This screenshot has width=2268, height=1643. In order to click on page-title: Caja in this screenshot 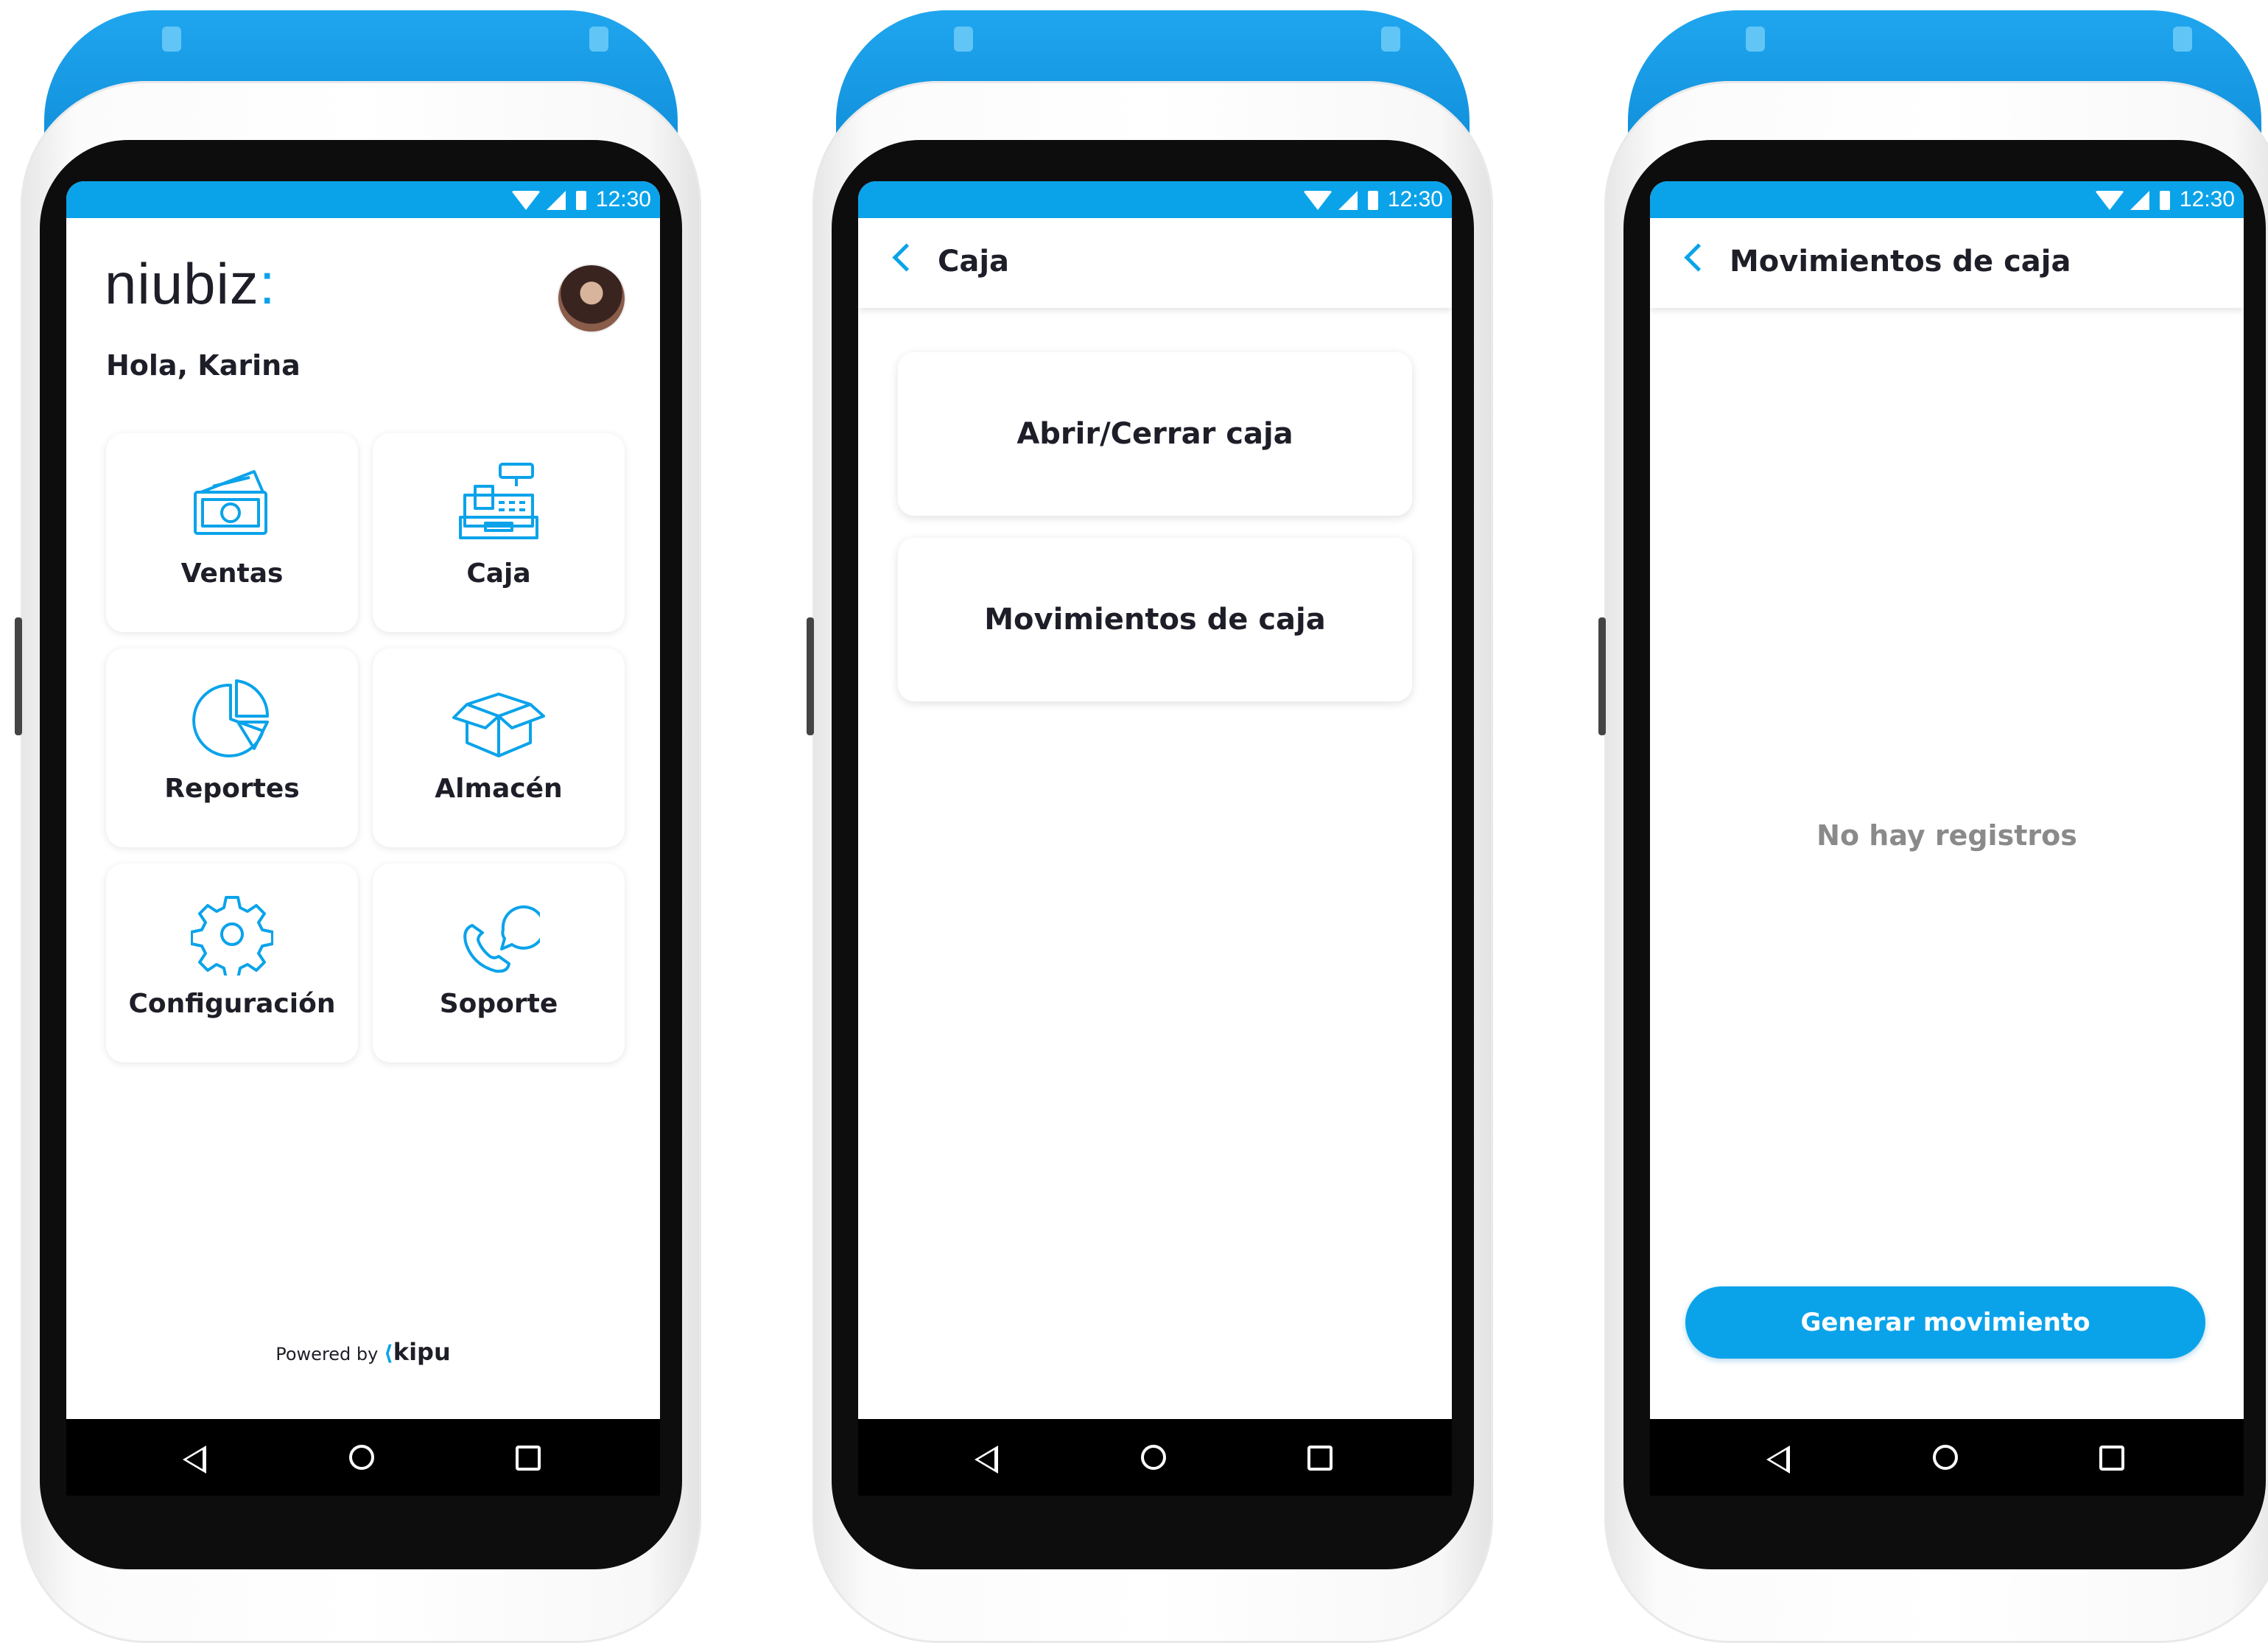, I will do `click(974, 262)`.